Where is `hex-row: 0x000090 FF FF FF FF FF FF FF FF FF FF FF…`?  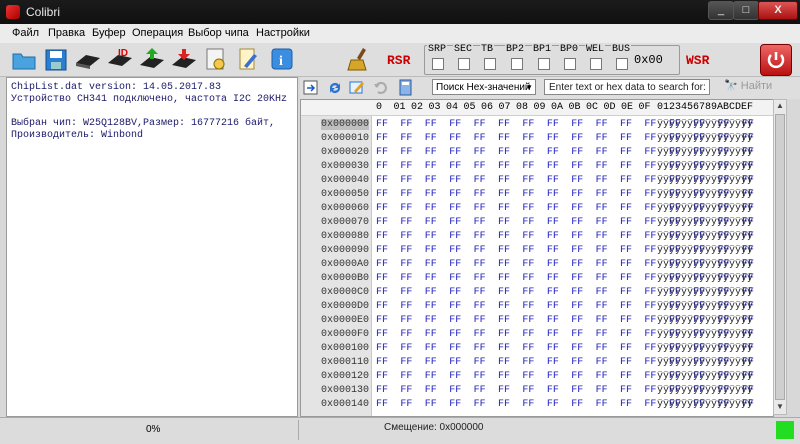 hex-row: 0x000090 FF FF FF FF FF FF FF FF FF FF FF… is located at coordinates (537, 250).